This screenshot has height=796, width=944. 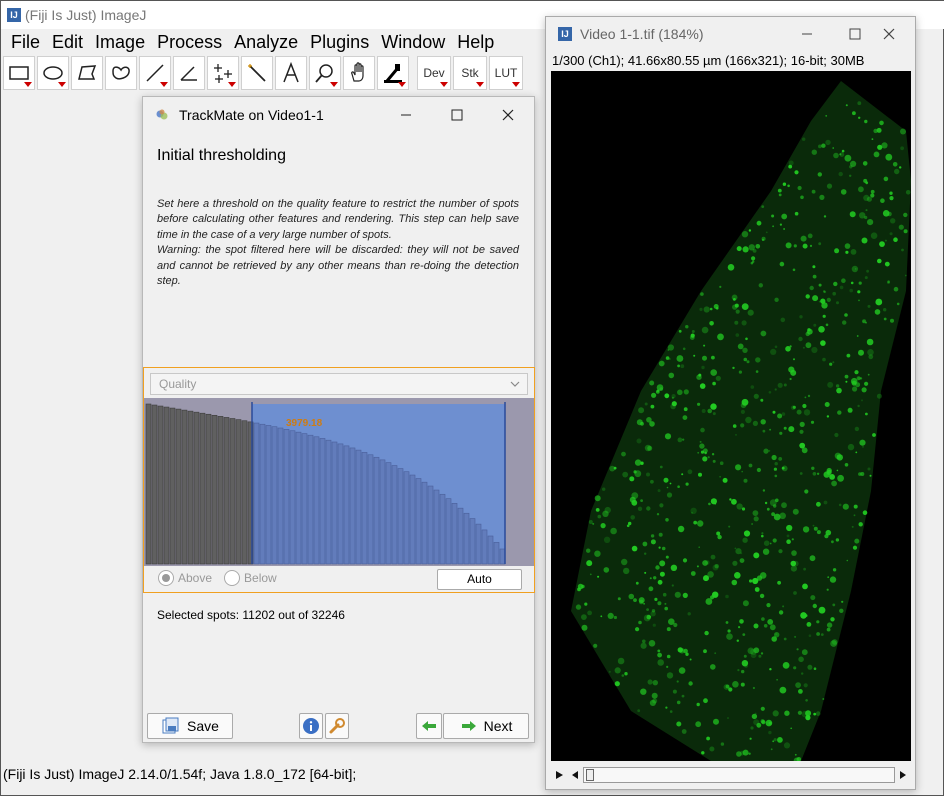 I want to click on text-icon, so click(x=291, y=72).